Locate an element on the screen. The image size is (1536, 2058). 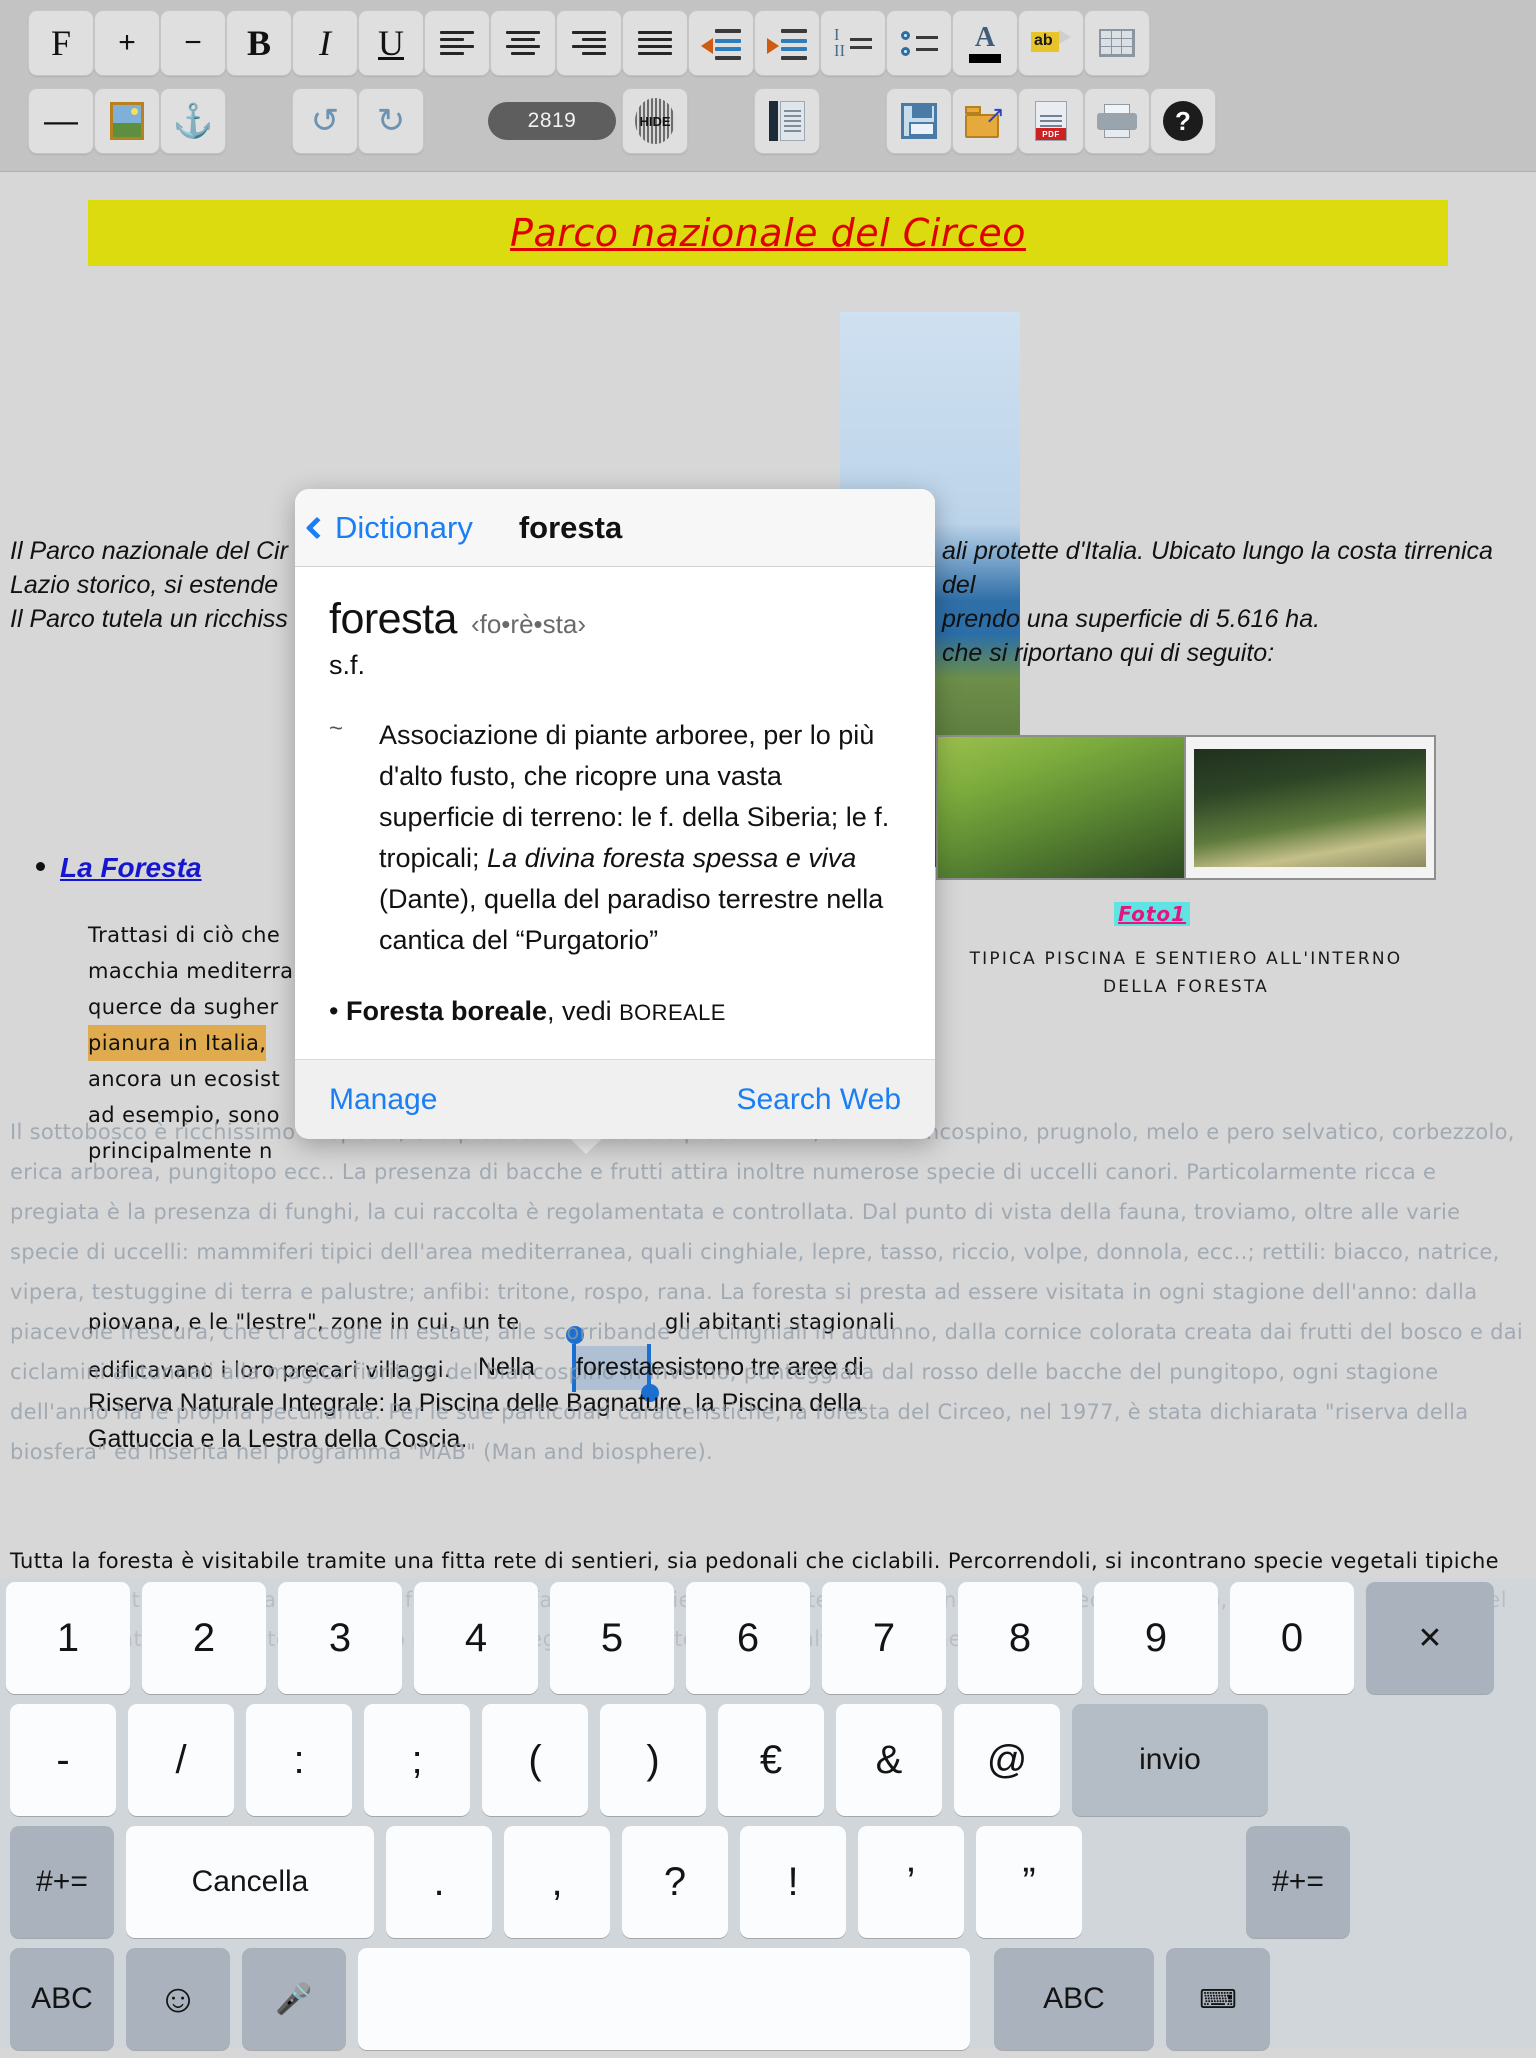
export-pdf-button: PDF is located at coordinates (1051, 121).